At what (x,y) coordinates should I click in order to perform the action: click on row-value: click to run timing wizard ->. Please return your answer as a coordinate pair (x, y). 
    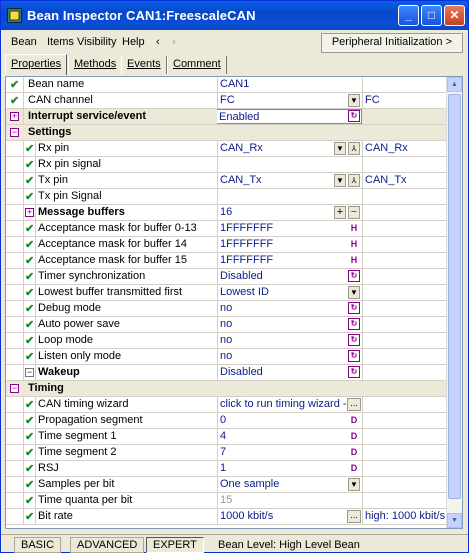
    Looking at the image, I should click on (289, 404).